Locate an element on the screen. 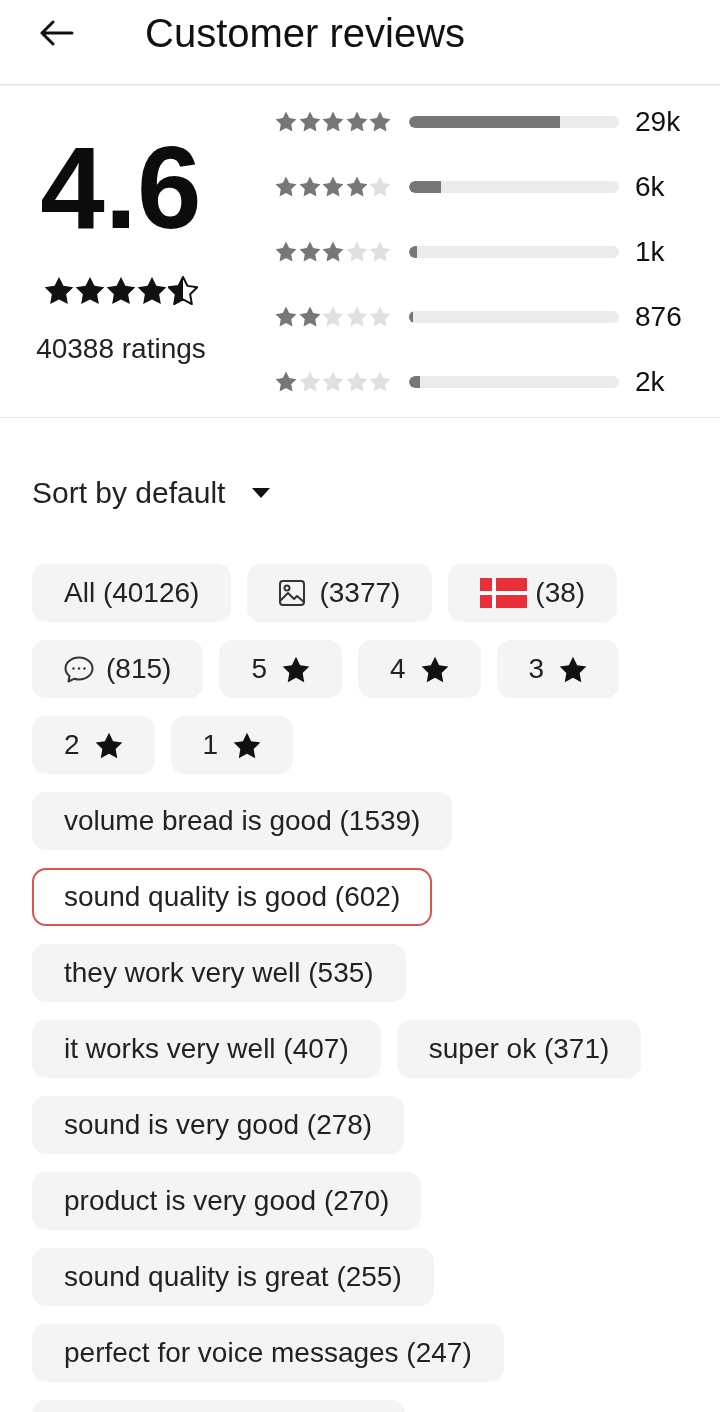 The height and width of the screenshot is (1412, 720). tag-chip: sound is very good (278) is located at coordinates (218, 1125).